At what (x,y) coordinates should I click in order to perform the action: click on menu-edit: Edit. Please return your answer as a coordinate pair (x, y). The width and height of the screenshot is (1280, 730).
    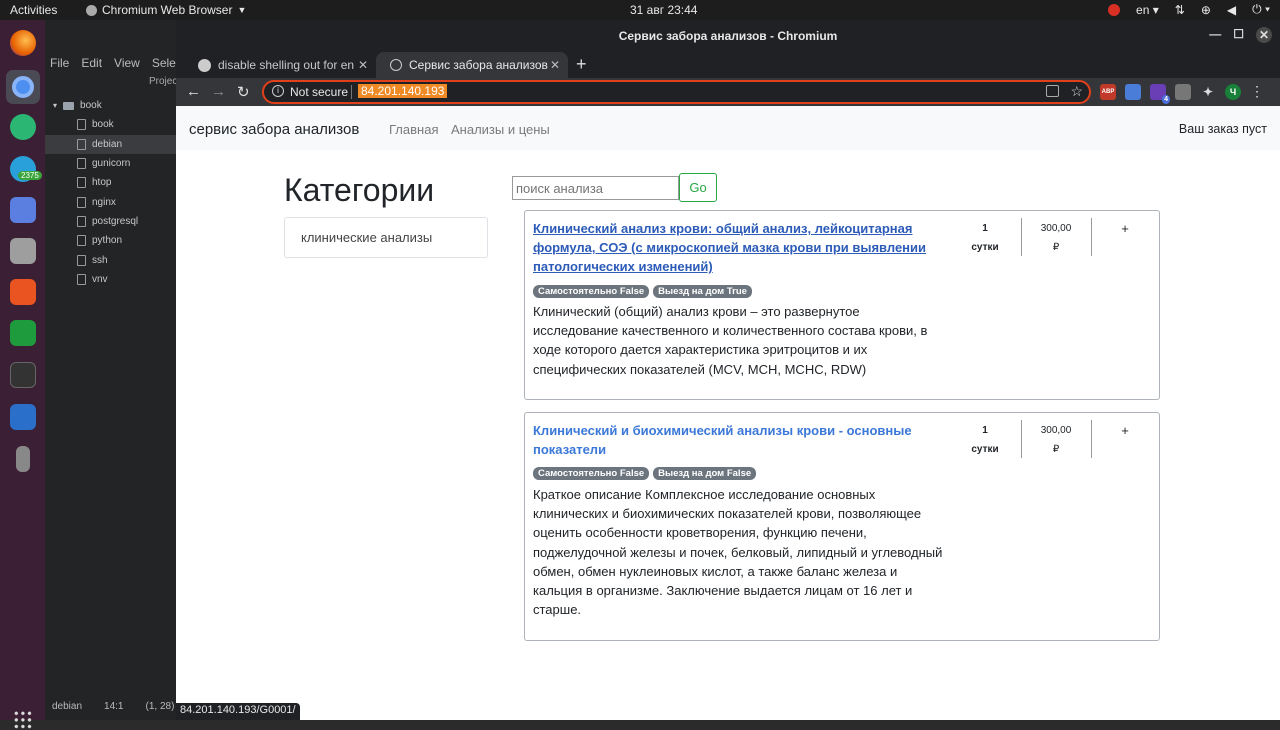
    Looking at the image, I should click on (91, 63).